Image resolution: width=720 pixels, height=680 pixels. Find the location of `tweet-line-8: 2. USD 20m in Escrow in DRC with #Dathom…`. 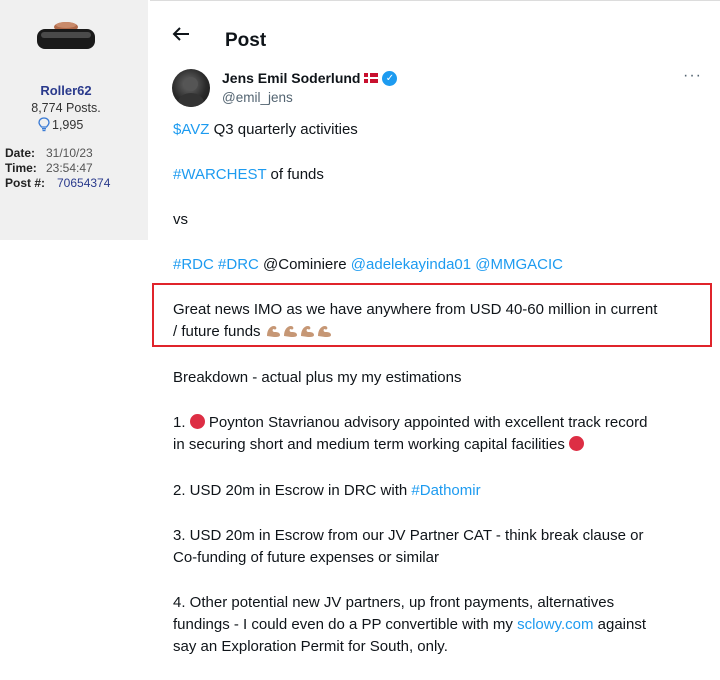

tweet-line-8: 2. USD 20m in Escrow in DRC with #Dathom… is located at coordinates (327, 490).